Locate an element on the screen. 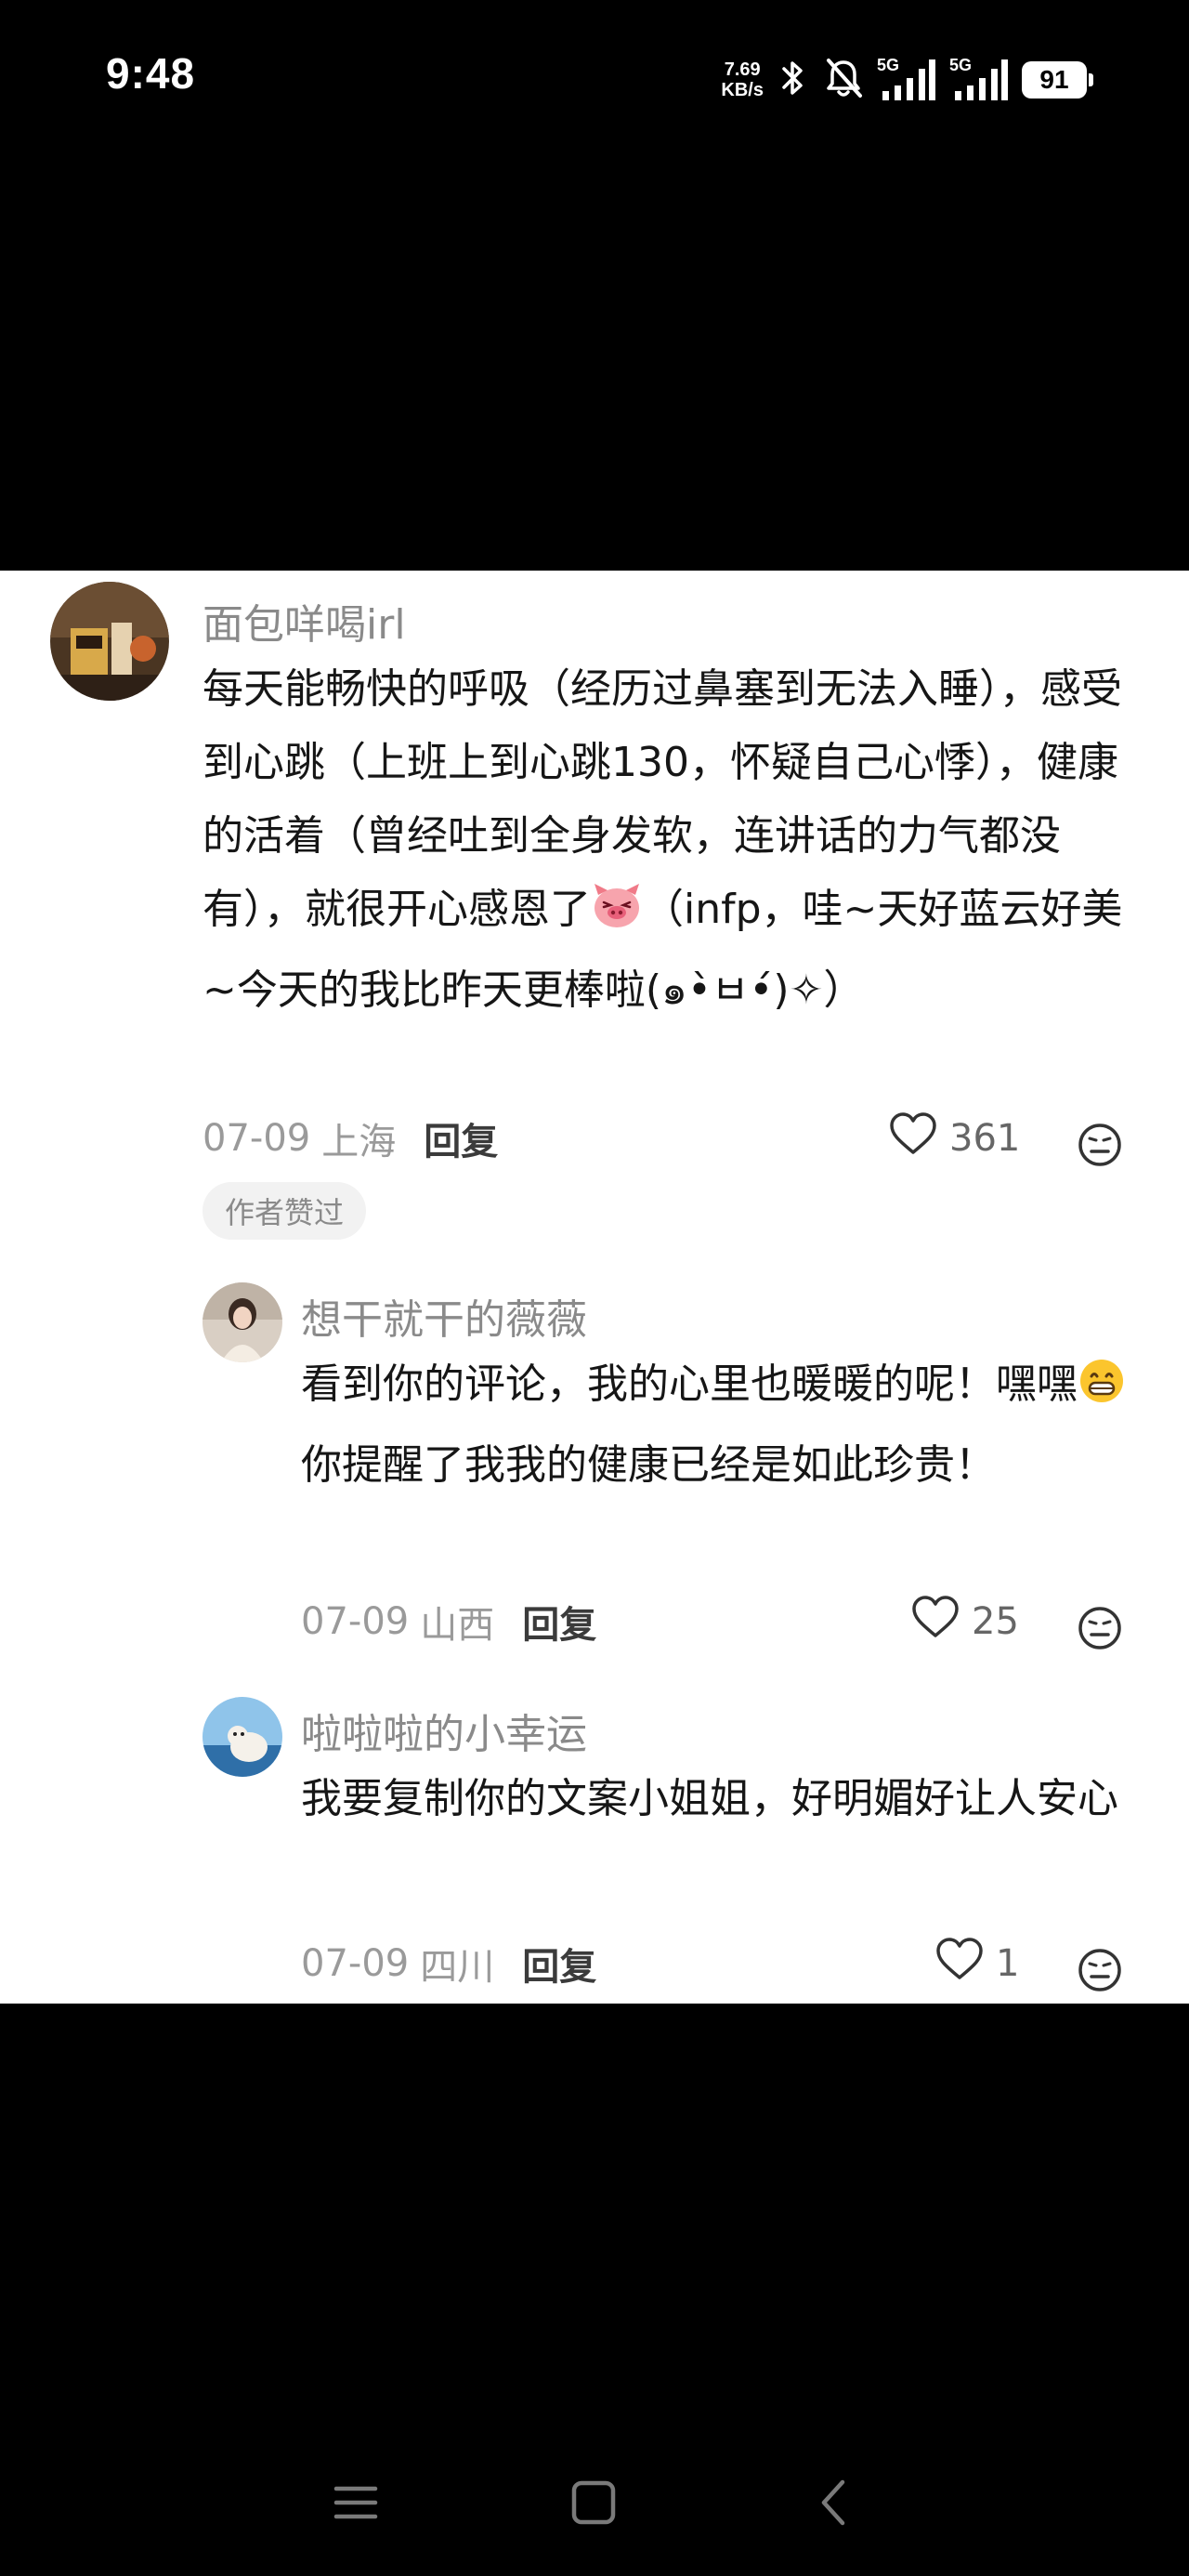 This screenshot has width=1189, height=2576. author-liked-badge: 作者赞过 is located at coordinates (285, 1211).